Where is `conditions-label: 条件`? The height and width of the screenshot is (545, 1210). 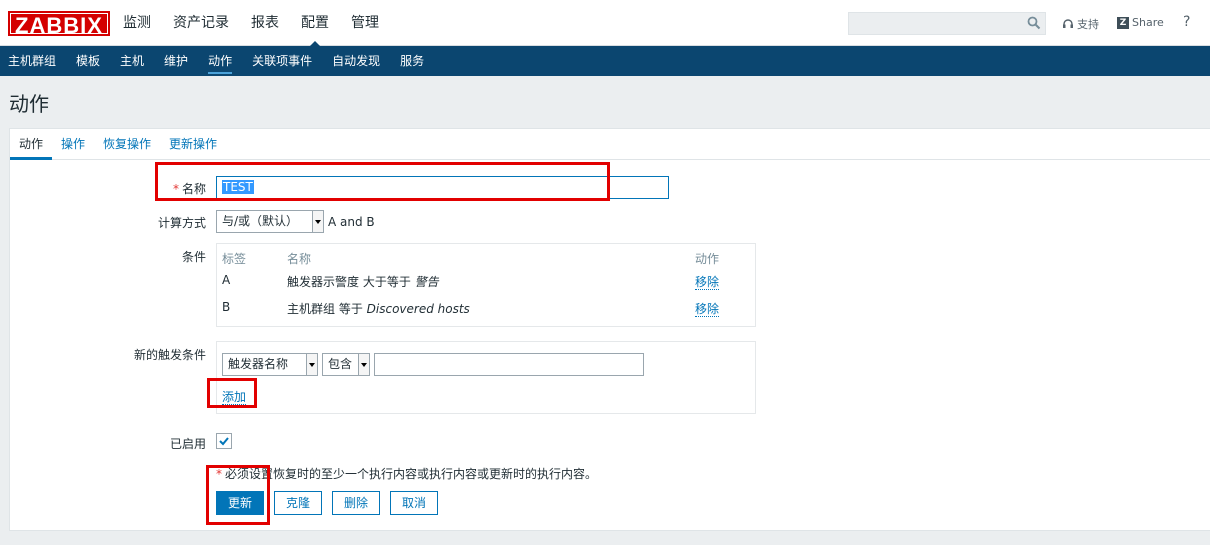 conditions-label: 条件 is located at coordinates (193, 257).